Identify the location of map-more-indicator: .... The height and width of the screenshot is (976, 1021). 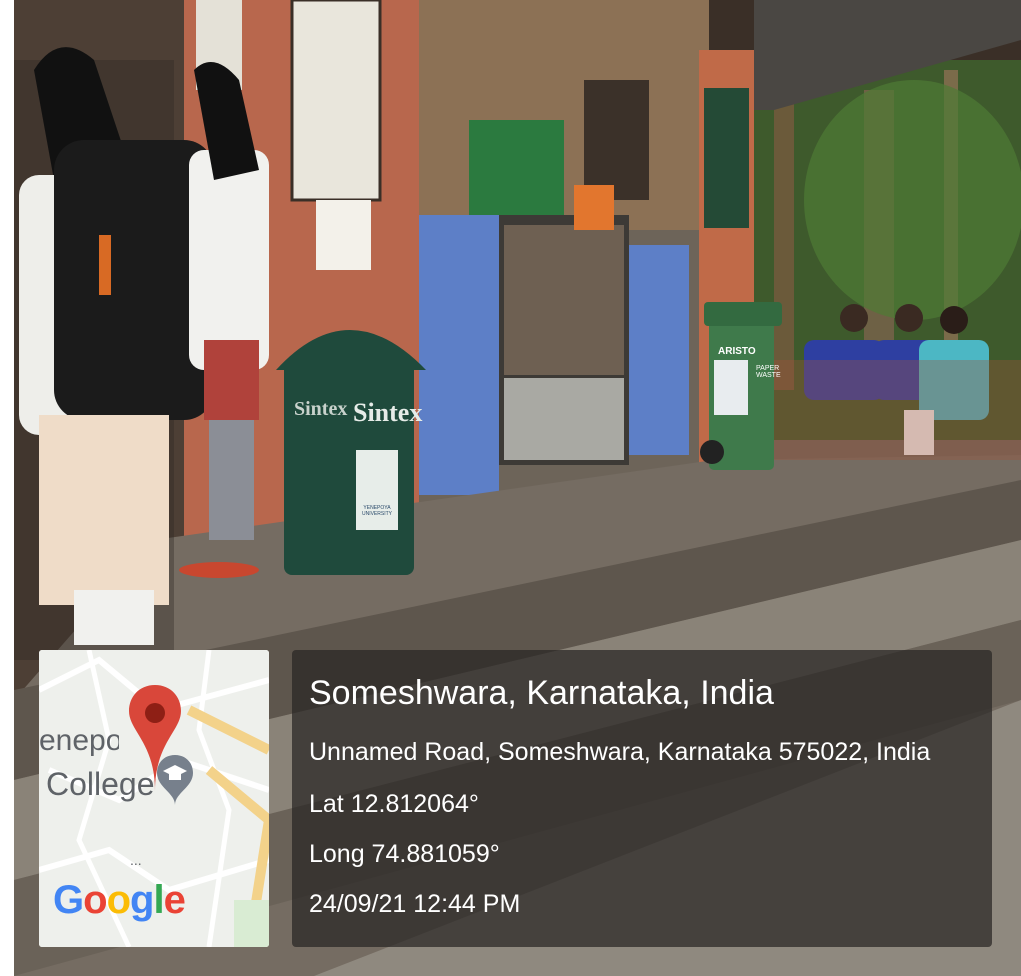
(136, 860).